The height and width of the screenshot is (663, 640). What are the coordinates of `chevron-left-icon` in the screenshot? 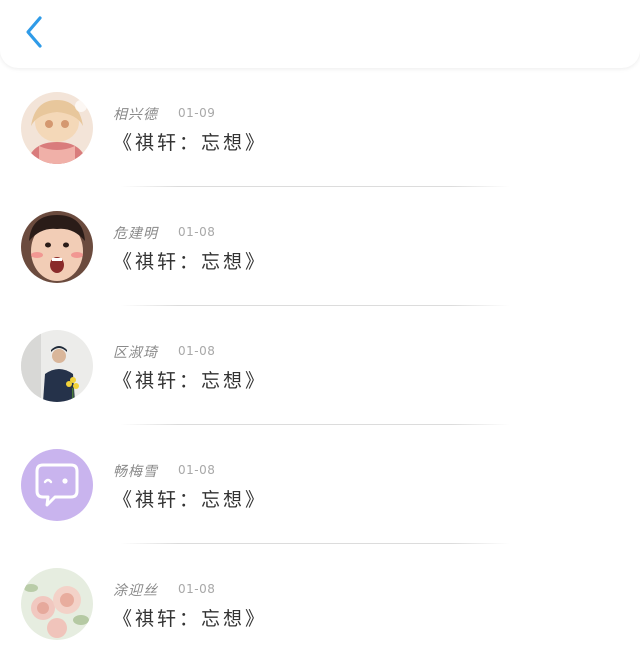 It's located at (34, 34).